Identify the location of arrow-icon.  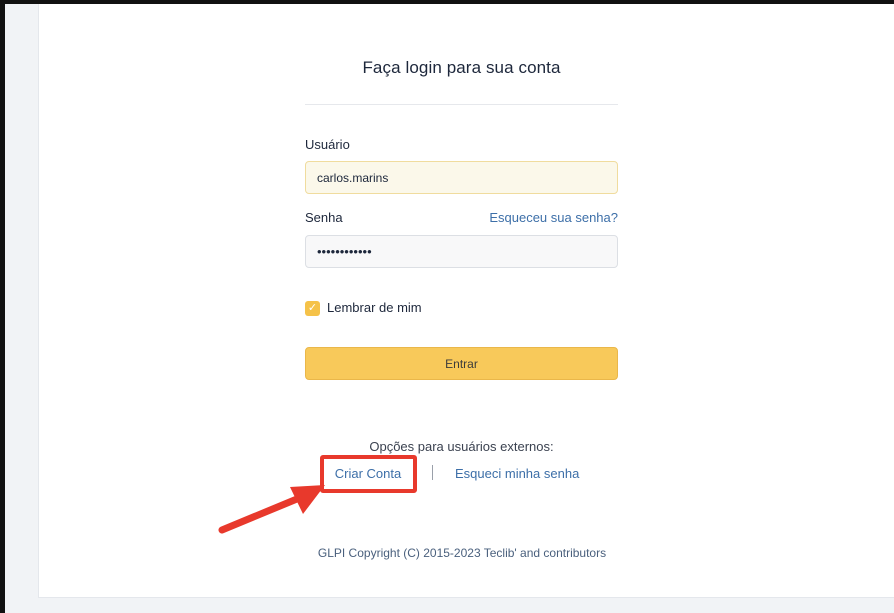
(271, 509).